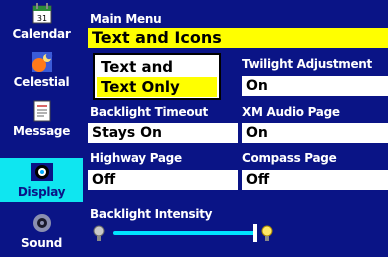 The width and height of the screenshot is (388, 257). I want to click on sidebar-item-calendar: 31 Calendar, so click(41, 22).